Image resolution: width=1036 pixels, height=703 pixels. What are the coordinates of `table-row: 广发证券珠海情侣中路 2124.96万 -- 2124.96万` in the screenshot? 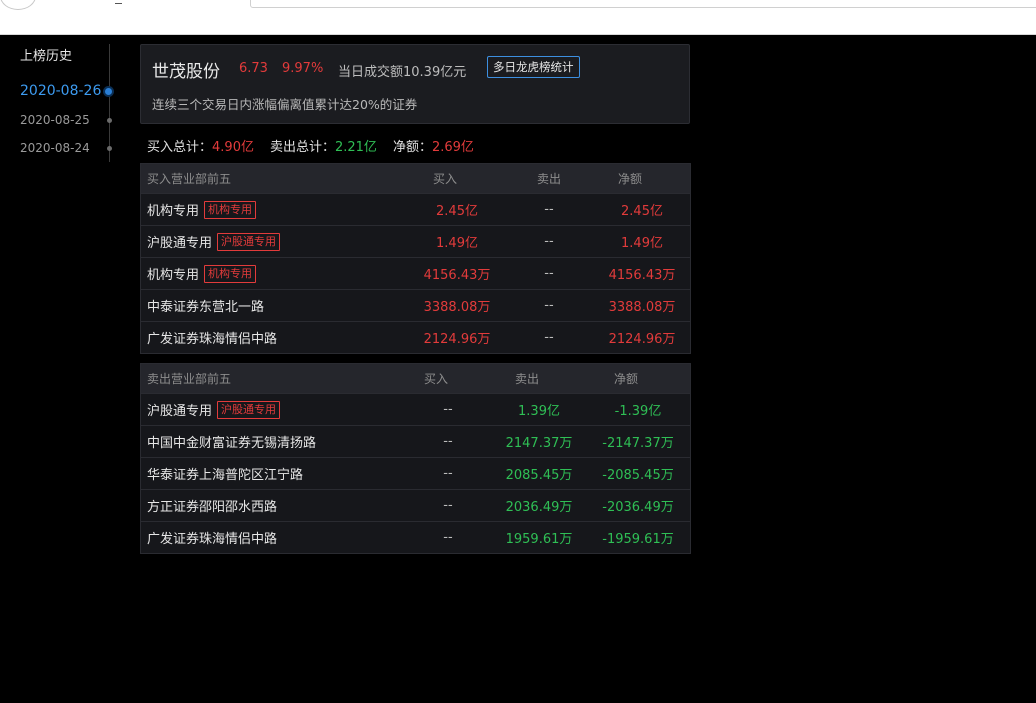 It's located at (415, 337).